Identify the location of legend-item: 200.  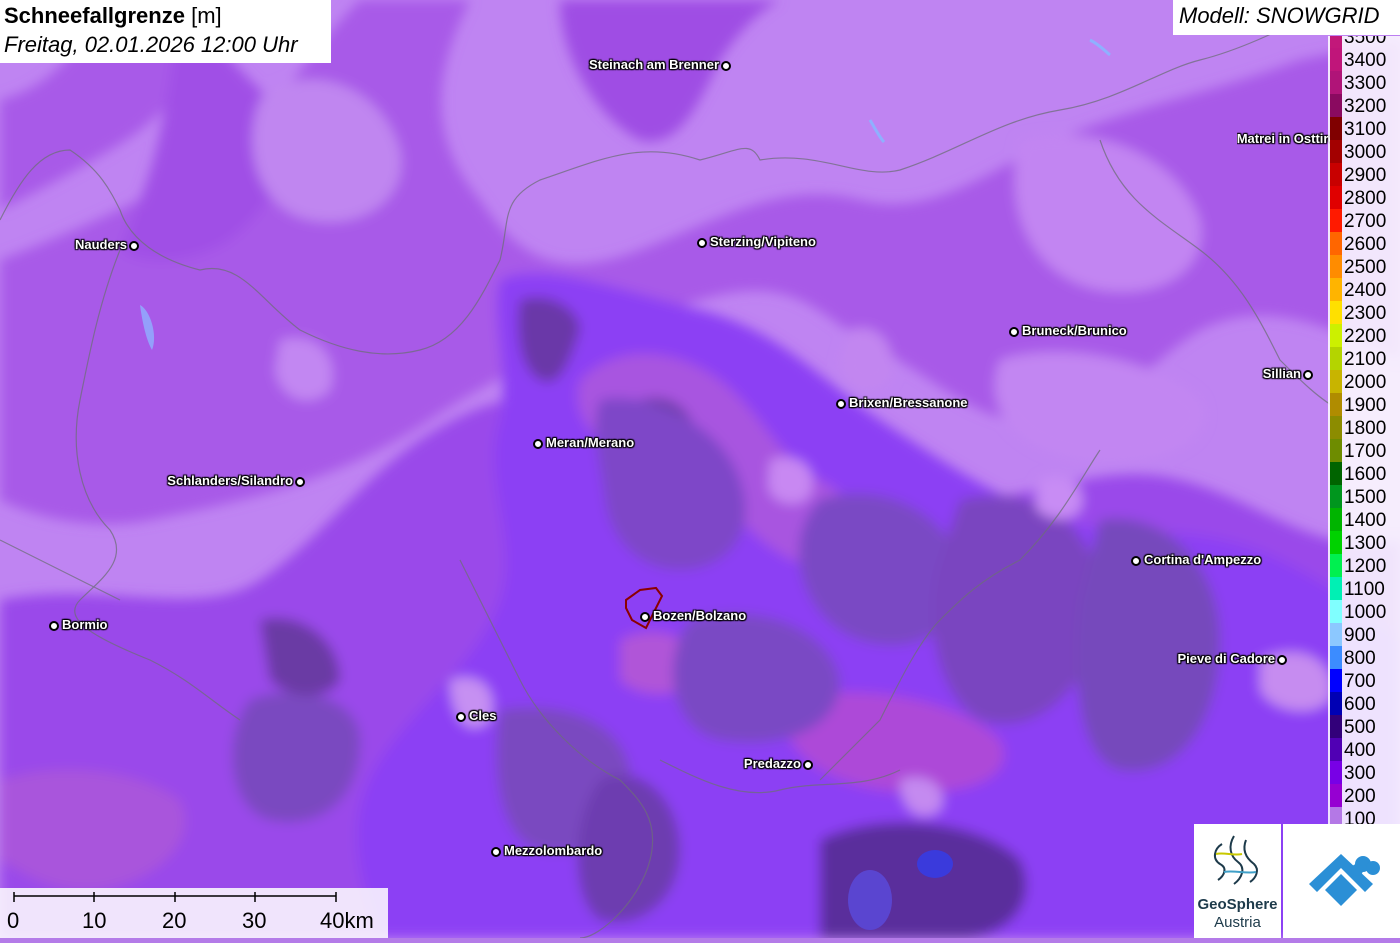
(1364, 795).